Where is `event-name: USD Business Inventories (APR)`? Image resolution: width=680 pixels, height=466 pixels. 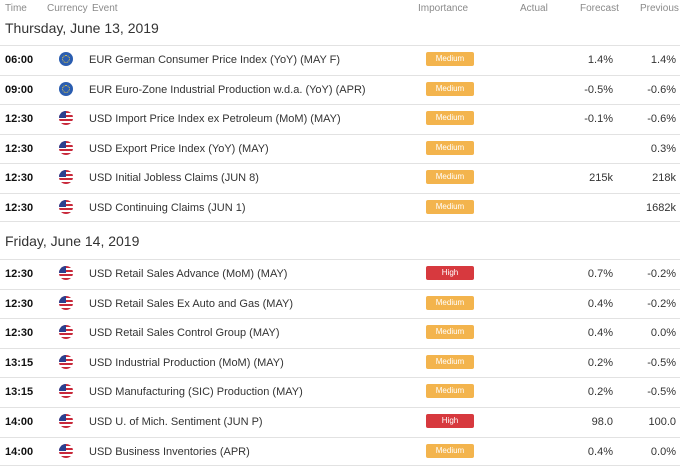 event-name: USD Business Inventories (APR) is located at coordinates (169, 452).